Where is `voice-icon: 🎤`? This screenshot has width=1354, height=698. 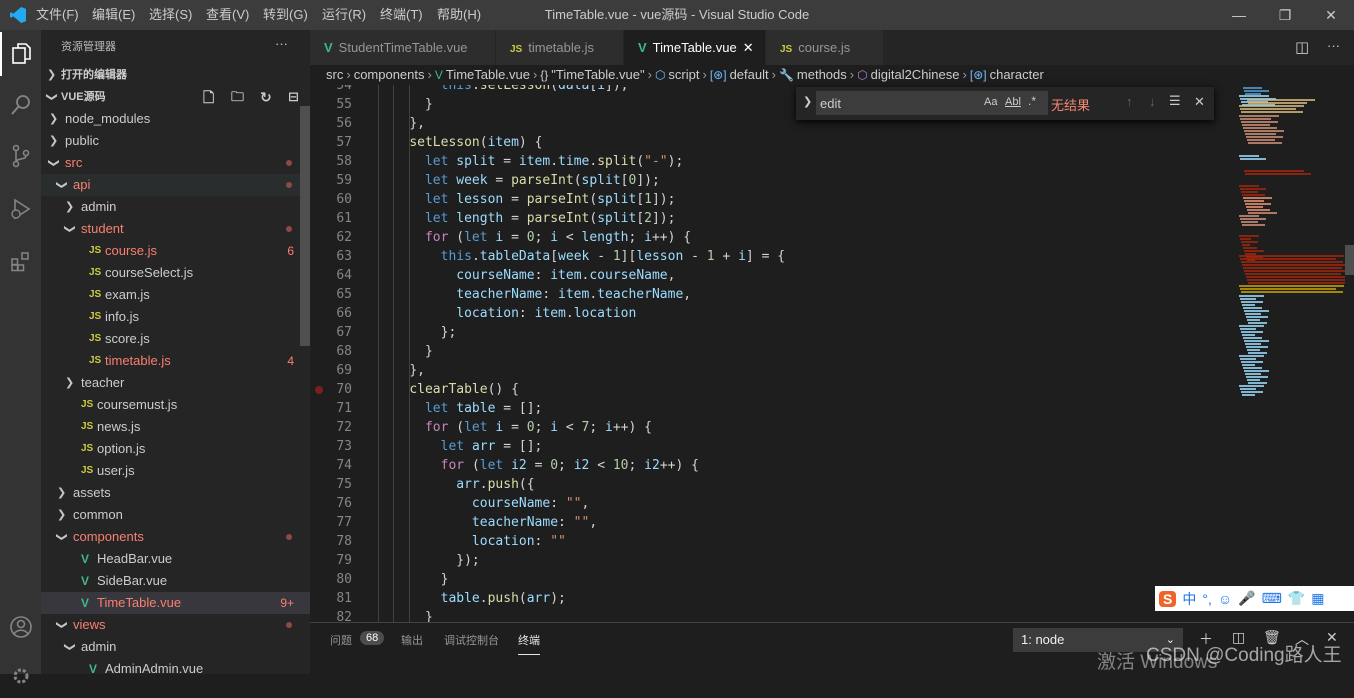
voice-icon: 🎤 is located at coordinates (1246, 598).